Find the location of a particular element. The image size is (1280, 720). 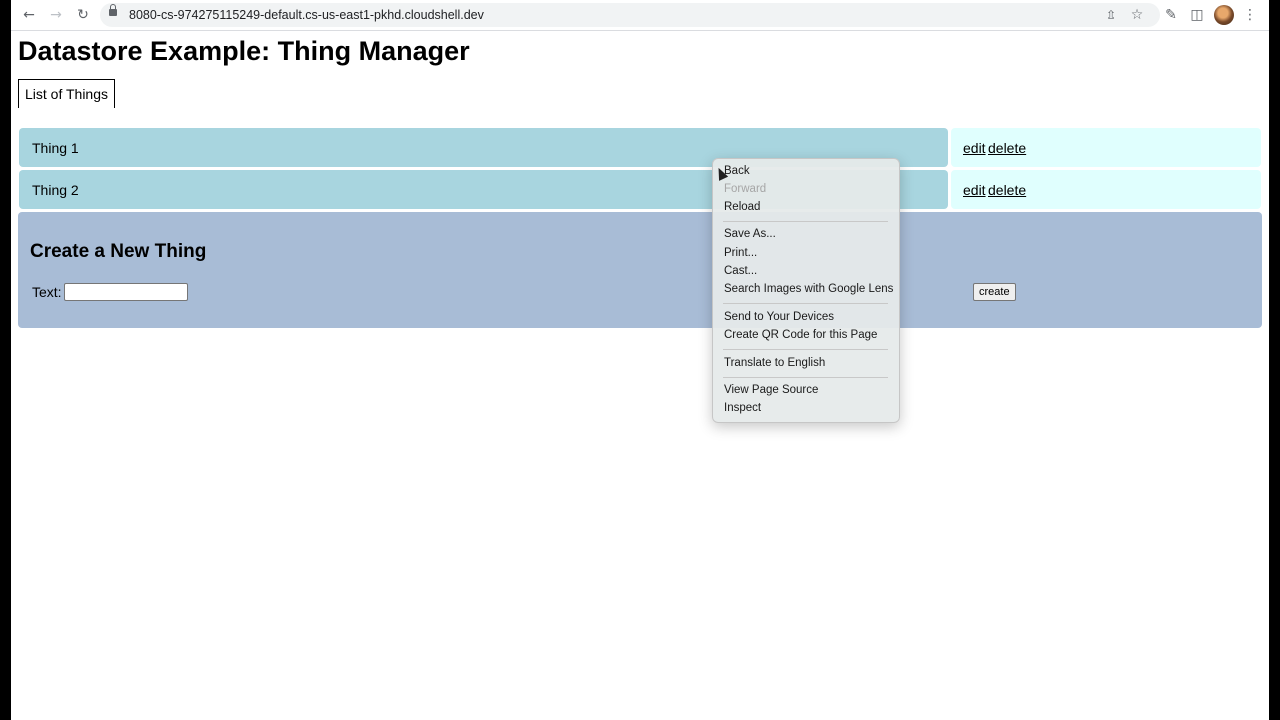

extensions-icon: ✎ is located at coordinates (1171, 15).